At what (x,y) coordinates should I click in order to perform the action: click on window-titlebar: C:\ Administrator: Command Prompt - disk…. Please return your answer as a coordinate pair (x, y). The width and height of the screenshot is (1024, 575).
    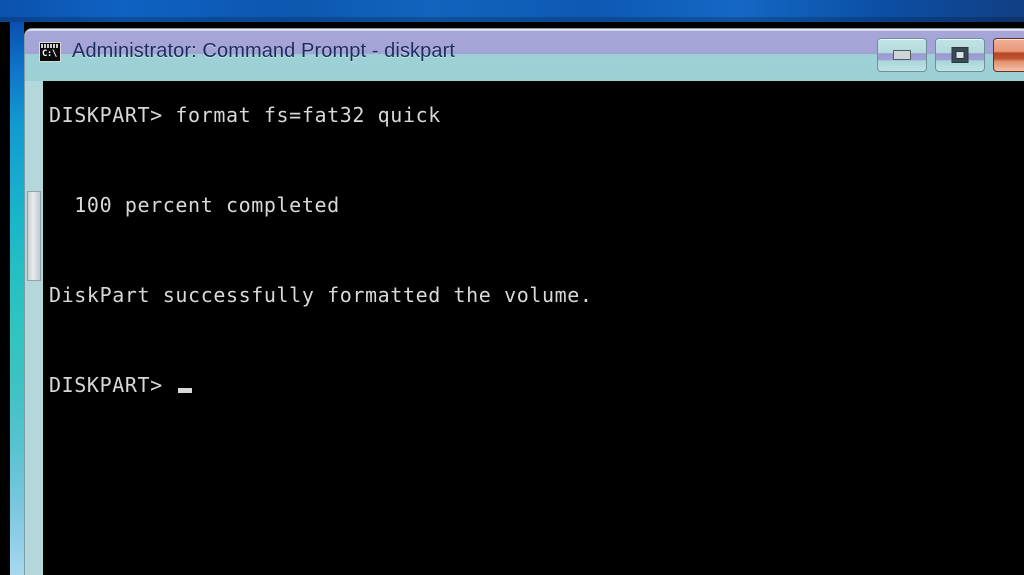
    Looking at the image, I should click on (524, 55).